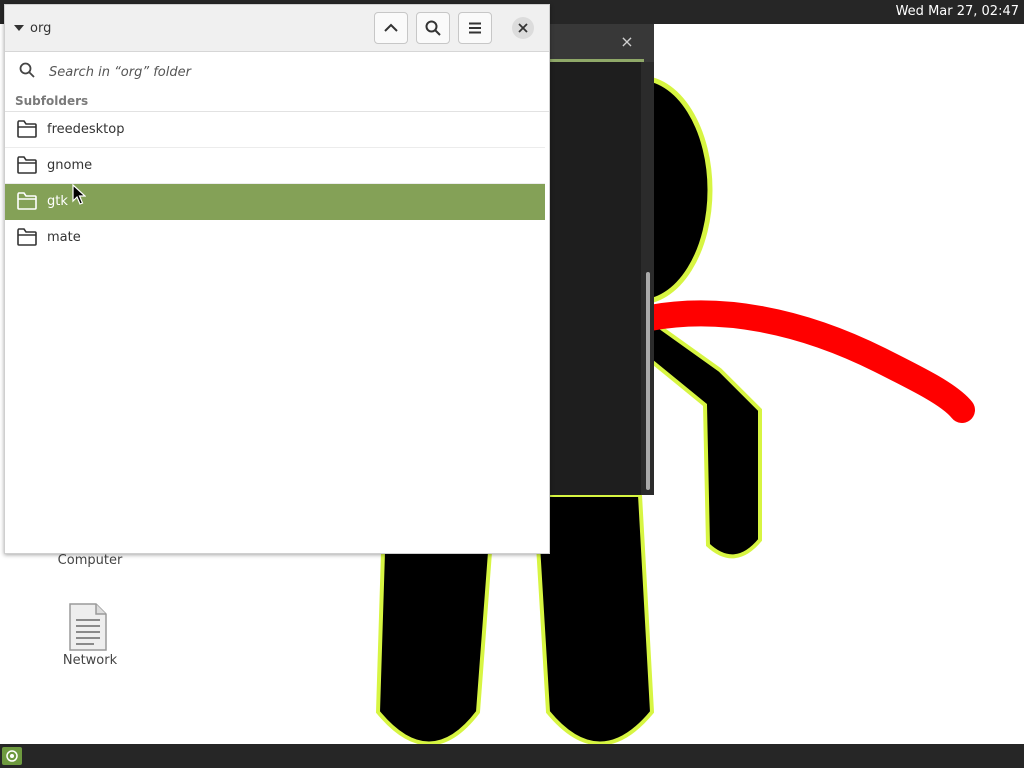  Describe the element at coordinates (289, 72) in the screenshot. I see `search-input` at that location.